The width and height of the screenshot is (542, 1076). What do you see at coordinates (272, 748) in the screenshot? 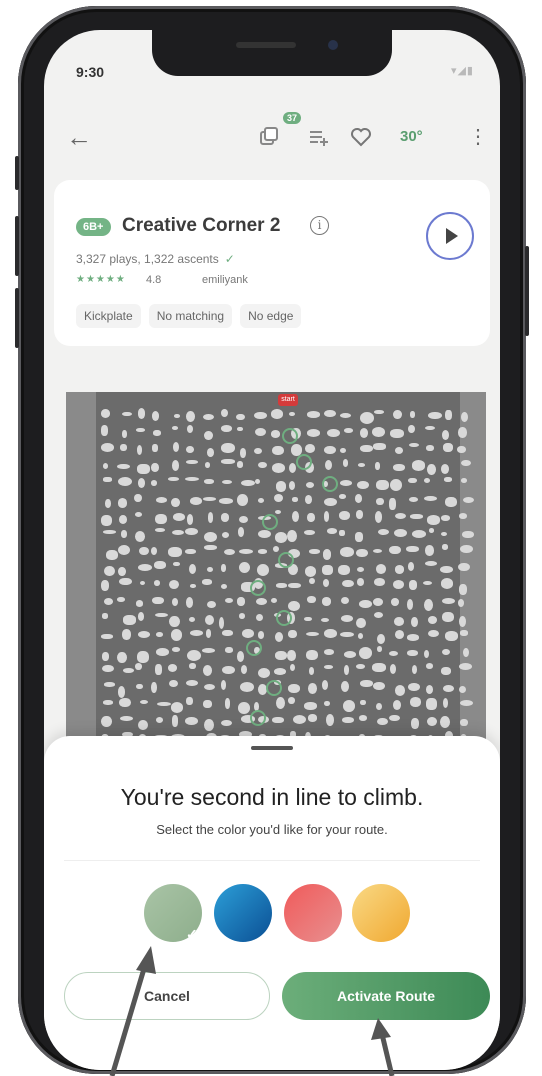
I see `sheet-drag-handle` at bounding box center [272, 748].